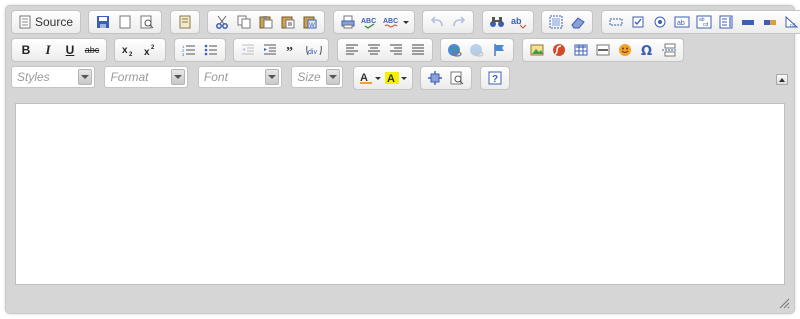 Image resolution: width=800 pixels, height=319 pixels. I want to click on undo-button, so click(437, 22).